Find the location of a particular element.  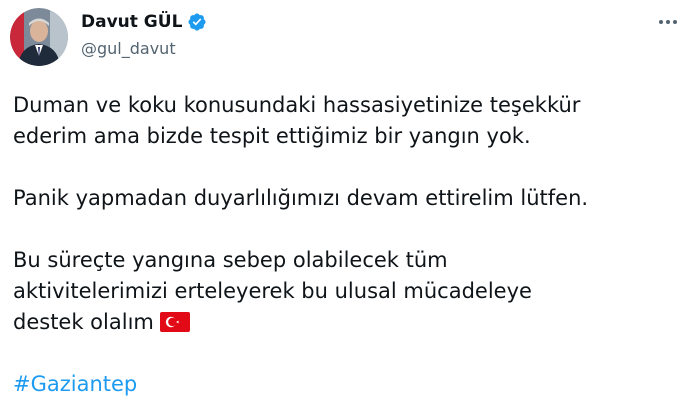

avatar-image is located at coordinates (39, 37).